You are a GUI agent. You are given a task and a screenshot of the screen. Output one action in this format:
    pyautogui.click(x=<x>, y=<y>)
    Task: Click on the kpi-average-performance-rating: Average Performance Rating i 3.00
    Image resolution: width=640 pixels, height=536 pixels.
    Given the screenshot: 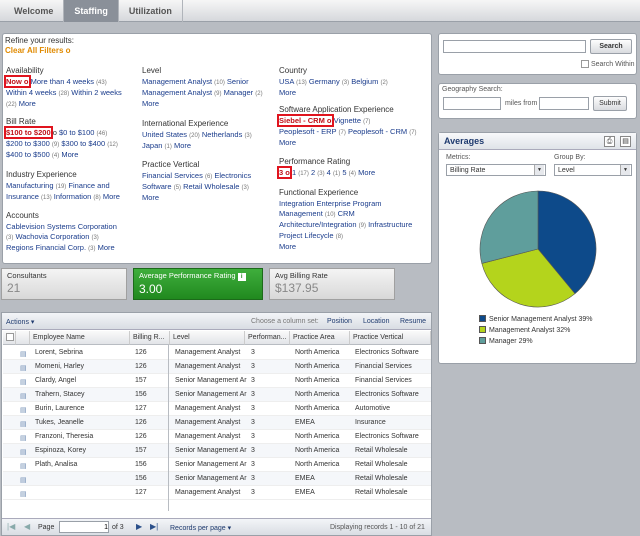 What is the action you would take?
    pyautogui.click(x=198, y=284)
    